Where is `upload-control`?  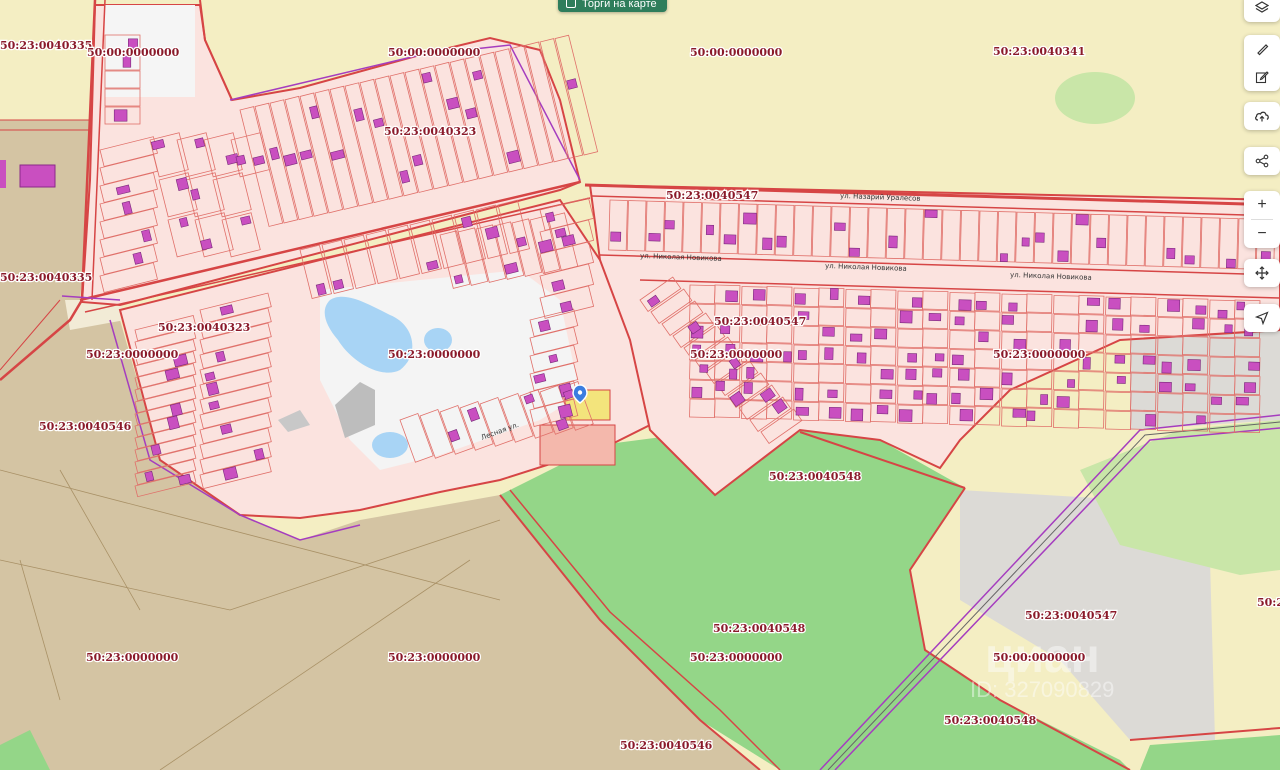 upload-control is located at coordinates (1262, 116).